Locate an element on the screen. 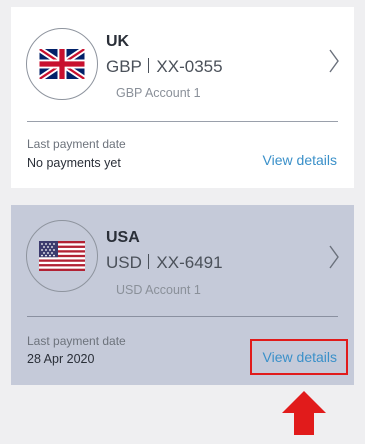  account-number: XX-0355 is located at coordinates (189, 66).